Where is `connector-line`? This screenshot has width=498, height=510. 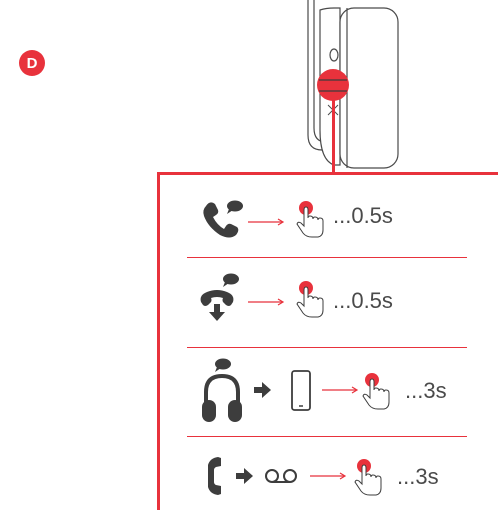
connector-line is located at coordinates (333, 137).